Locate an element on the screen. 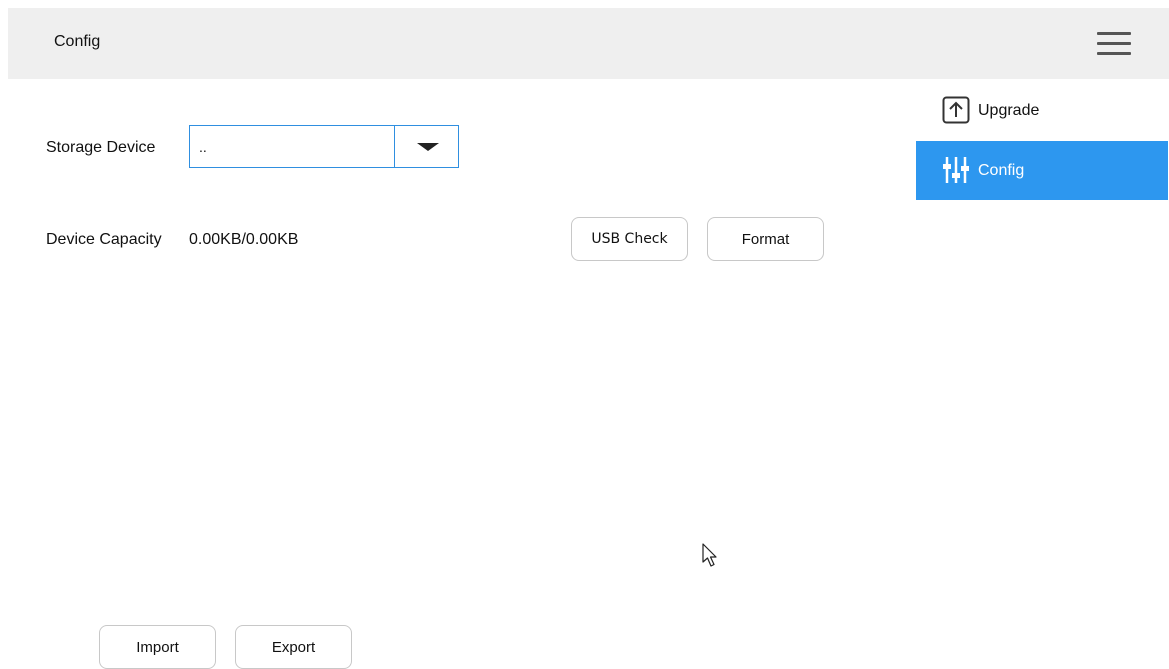 Image resolution: width=1169 pixels, height=669 pixels. hamburger-menu-icon is located at coordinates (1114, 44).